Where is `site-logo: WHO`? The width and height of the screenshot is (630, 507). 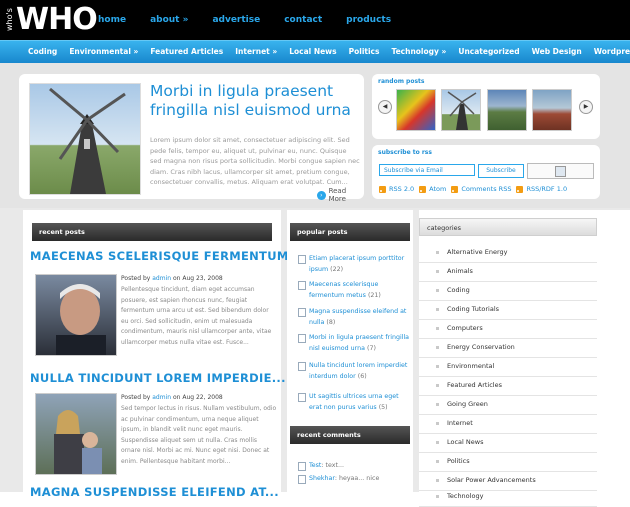 site-logo: WHO is located at coordinates (57, 19).